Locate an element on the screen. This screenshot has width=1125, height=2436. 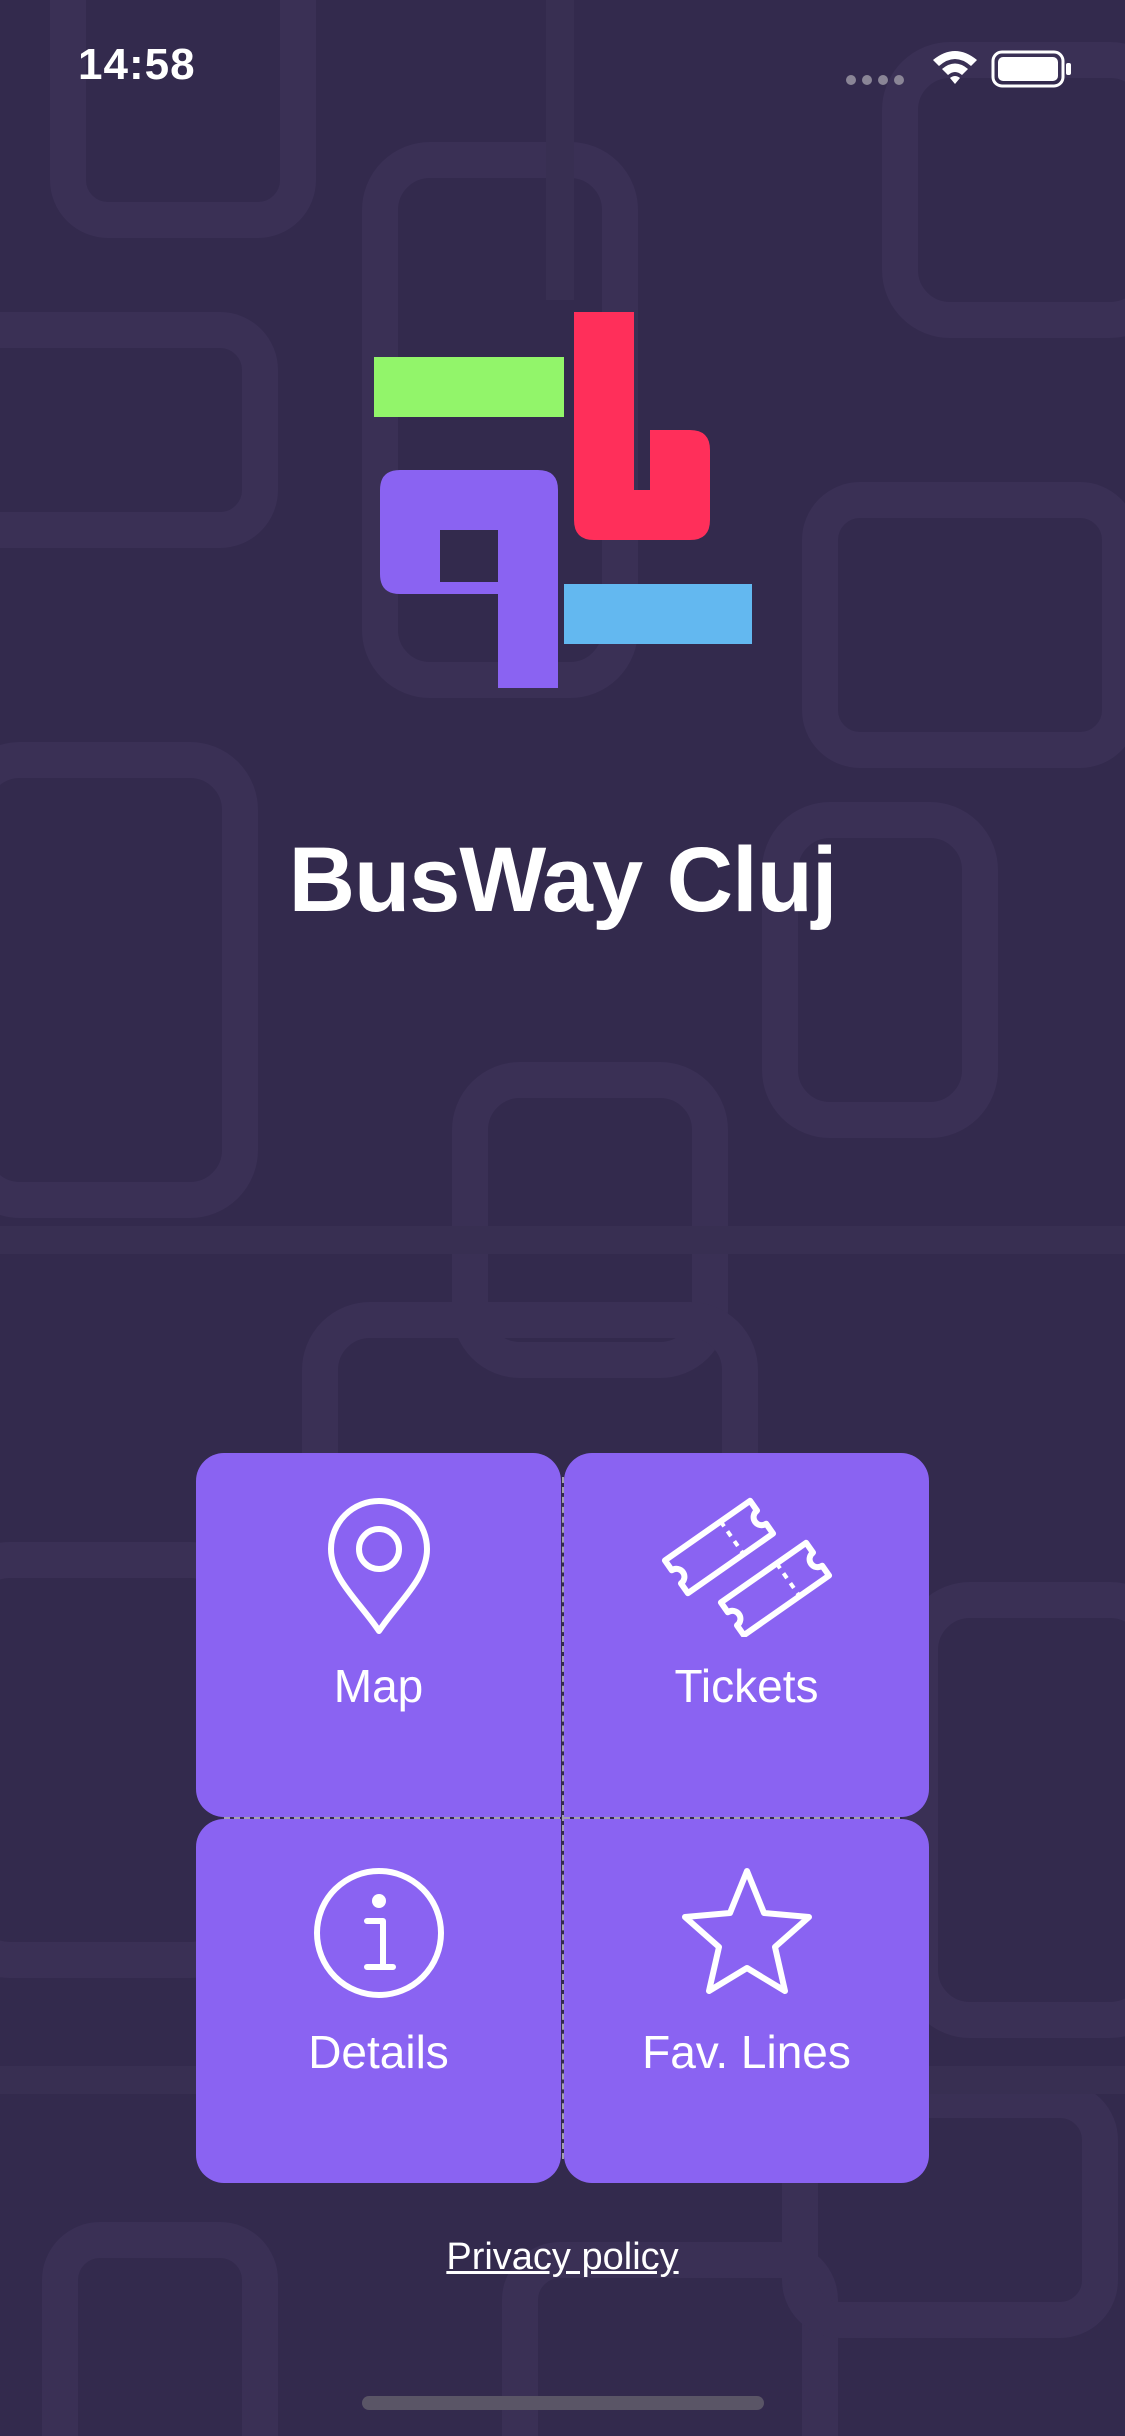
details-button: Details is located at coordinates (378, 2001).